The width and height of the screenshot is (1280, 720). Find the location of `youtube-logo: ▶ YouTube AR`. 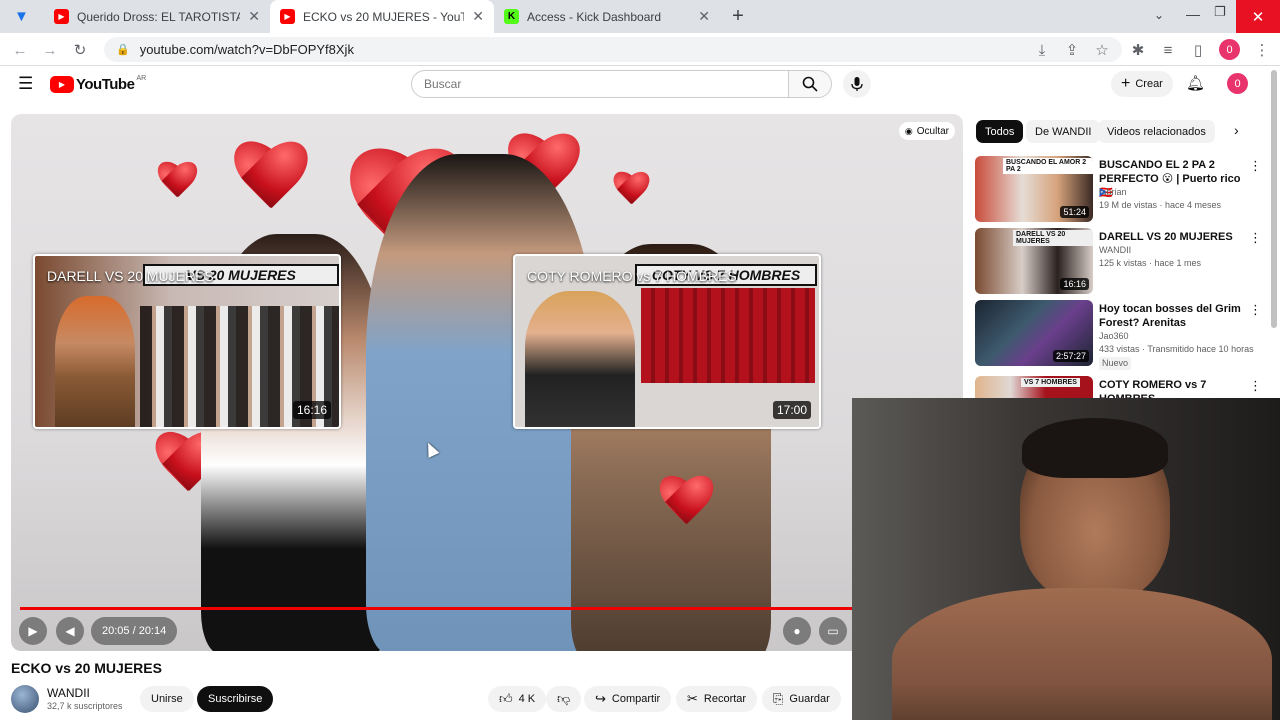

youtube-logo: ▶ YouTube AR is located at coordinates (98, 84).